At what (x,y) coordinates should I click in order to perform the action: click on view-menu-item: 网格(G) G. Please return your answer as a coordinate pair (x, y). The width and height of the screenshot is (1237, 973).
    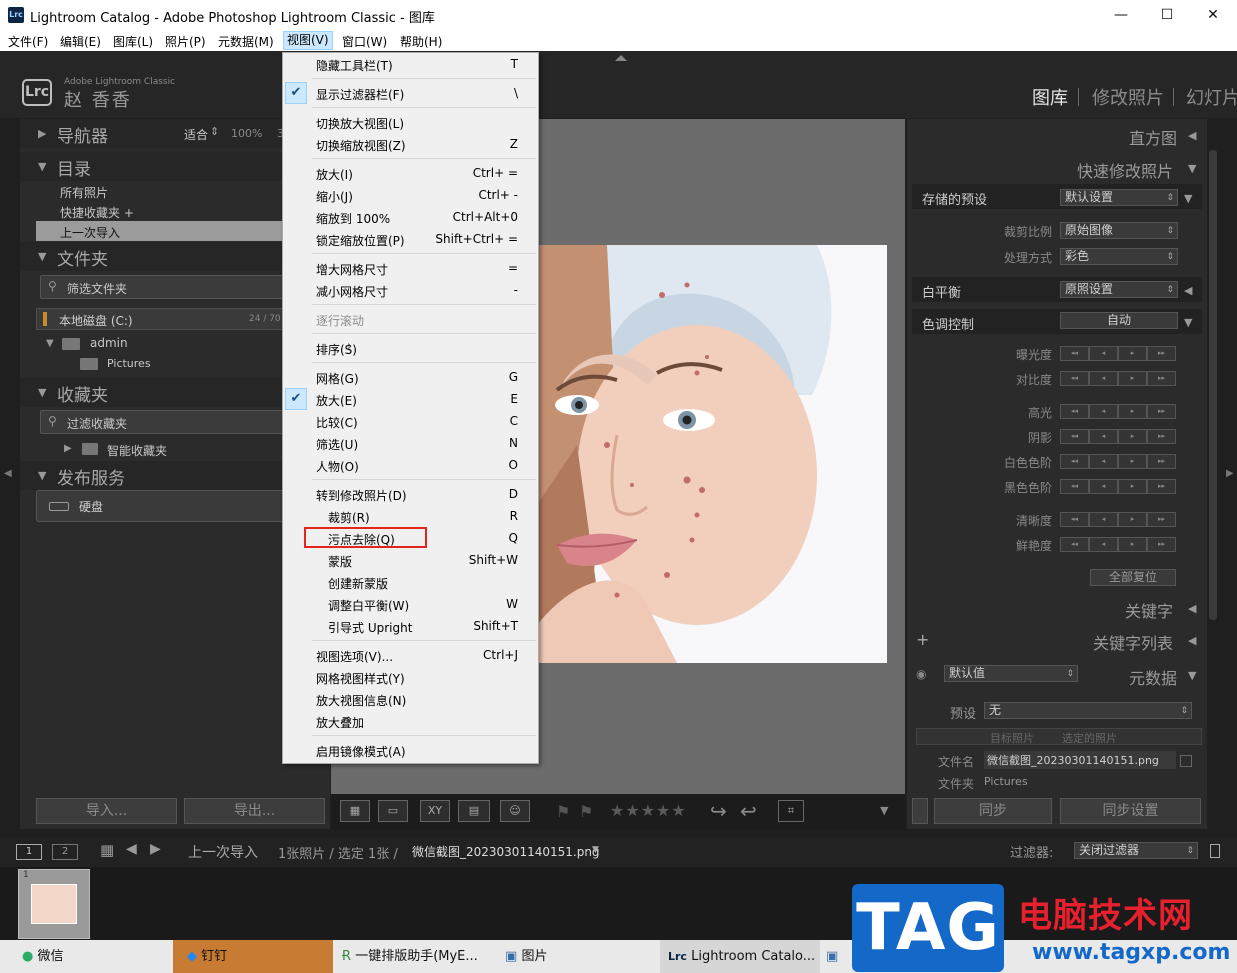
    Looking at the image, I should click on (410, 377).